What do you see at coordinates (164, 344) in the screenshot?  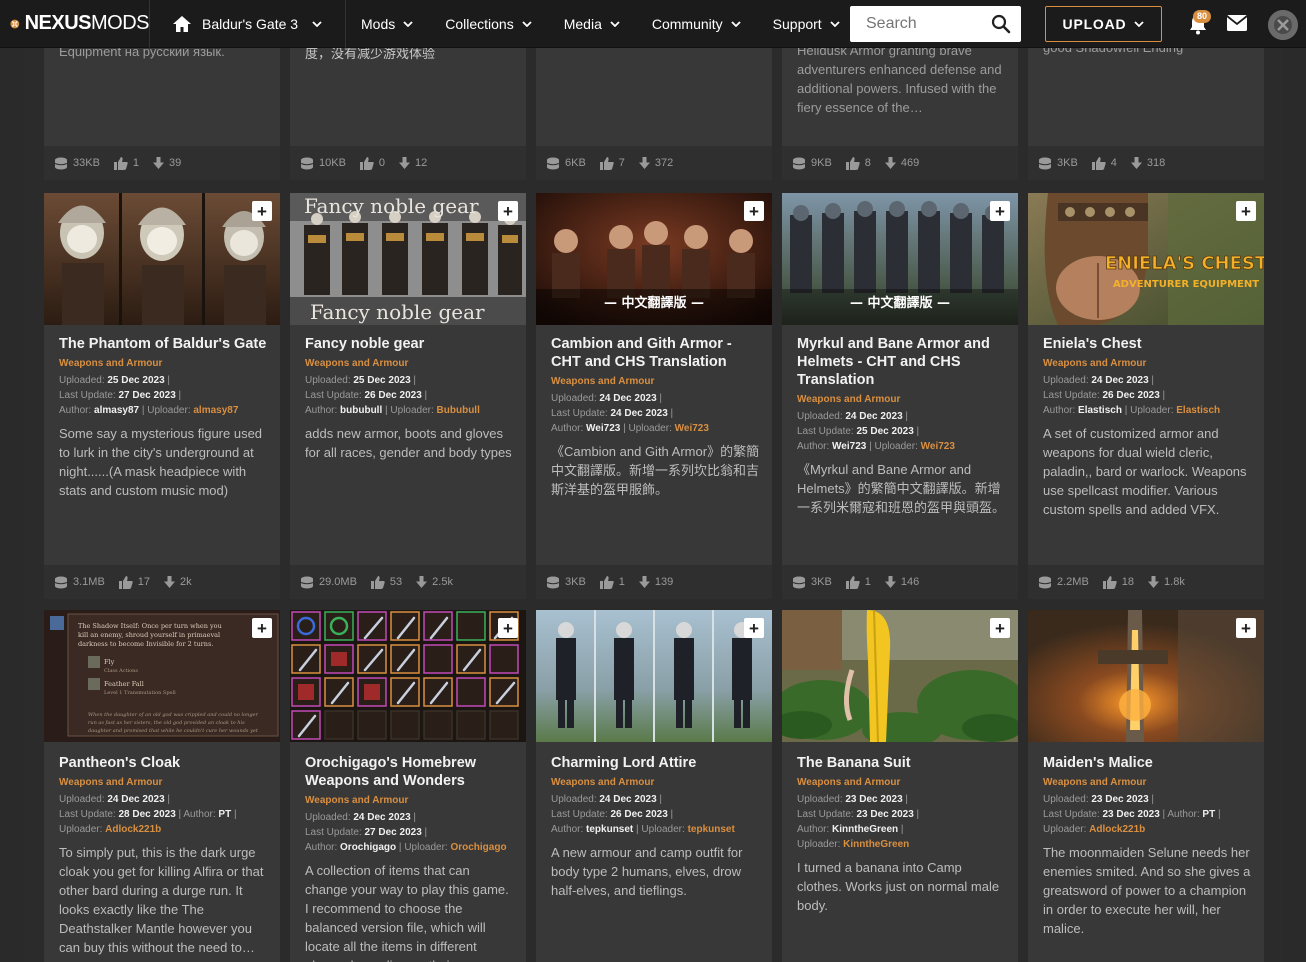 I see `mod-title: The Phantom of Baldur's Gate` at bounding box center [164, 344].